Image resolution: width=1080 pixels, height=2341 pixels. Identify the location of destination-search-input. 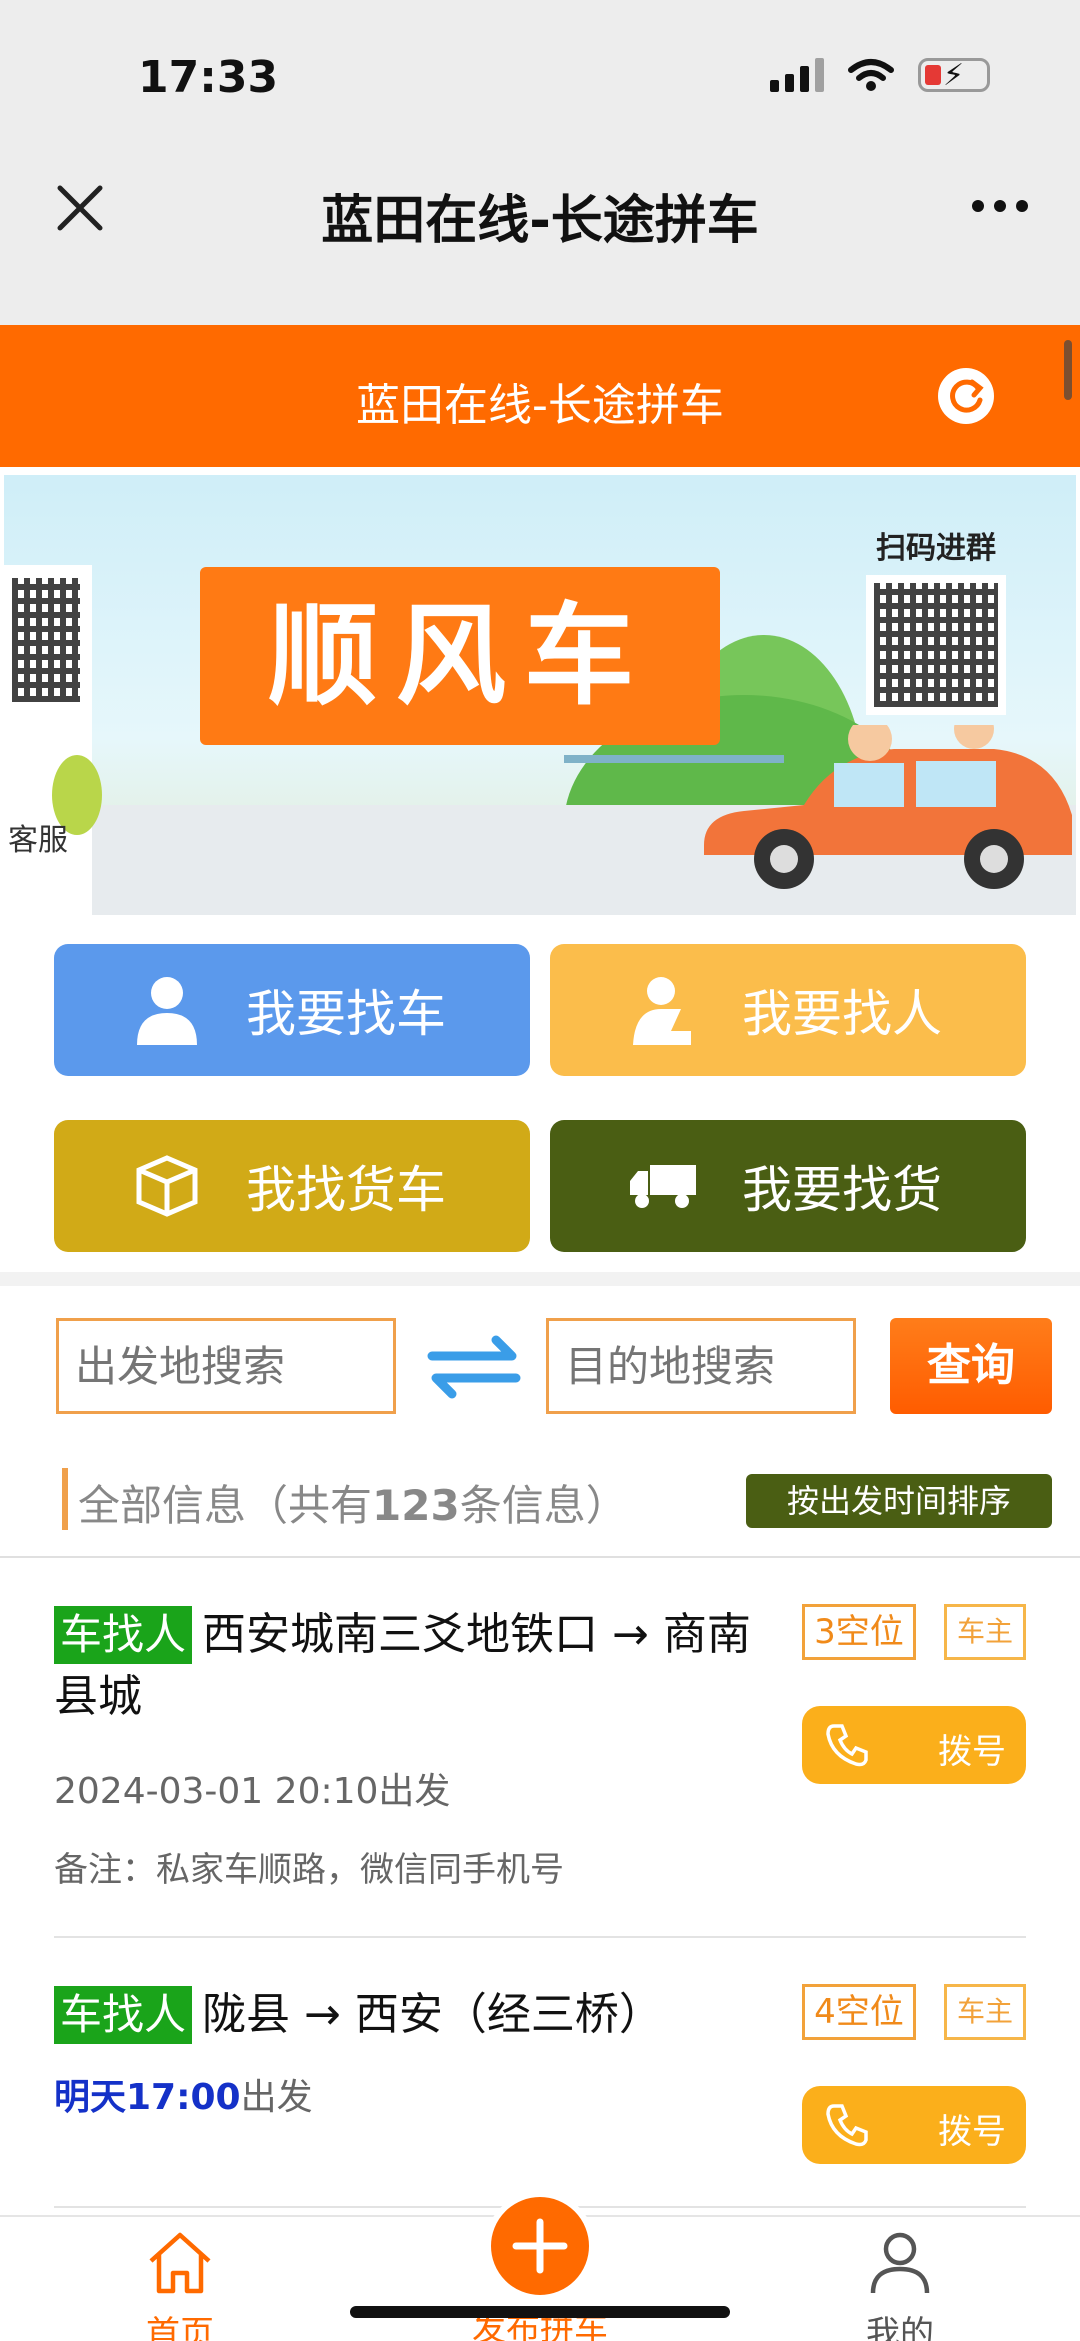
(701, 1366).